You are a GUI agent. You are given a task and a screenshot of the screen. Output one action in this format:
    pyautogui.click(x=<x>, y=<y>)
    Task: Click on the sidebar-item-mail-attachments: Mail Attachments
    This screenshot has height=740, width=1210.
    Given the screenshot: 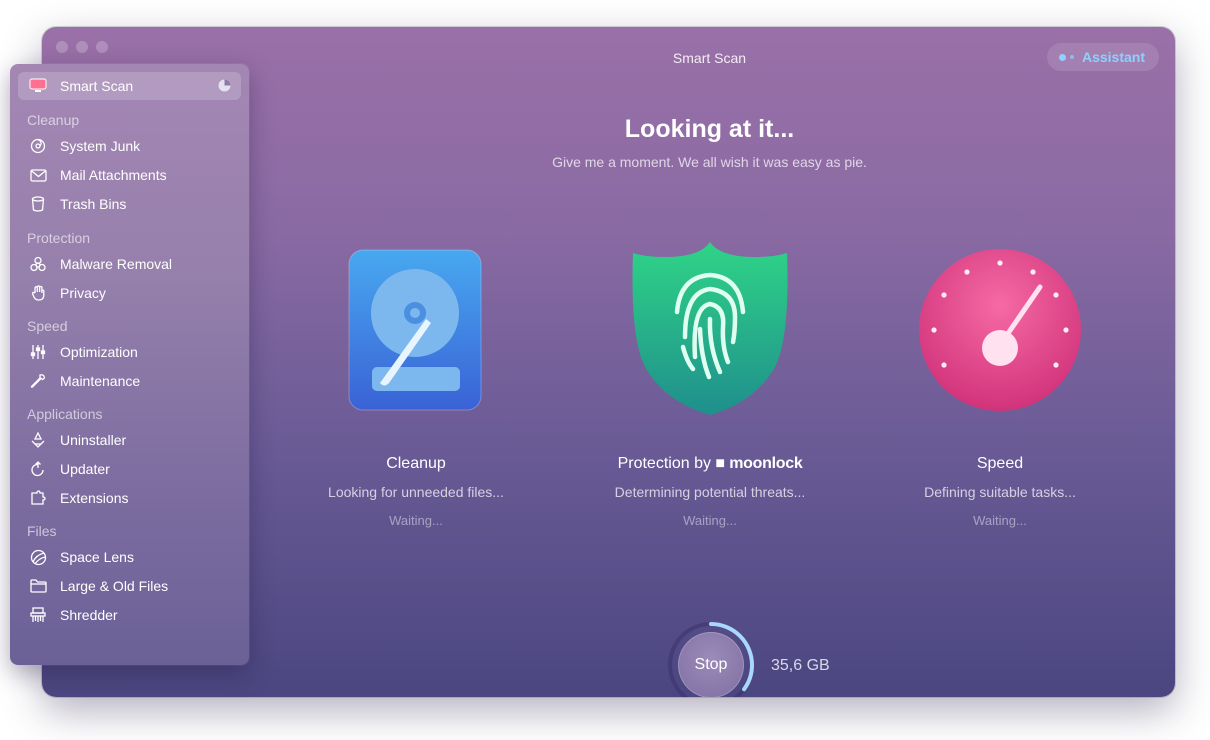 What is the action you would take?
    pyautogui.click(x=129, y=175)
    